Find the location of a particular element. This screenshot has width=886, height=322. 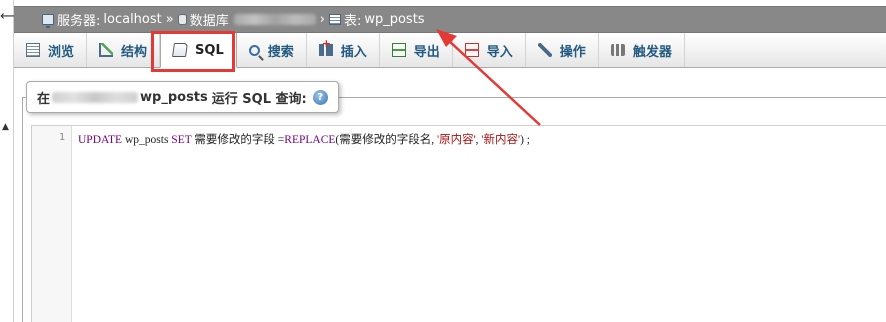

breadcrumb-server: 服务器: localhost is located at coordinates (102, 19).